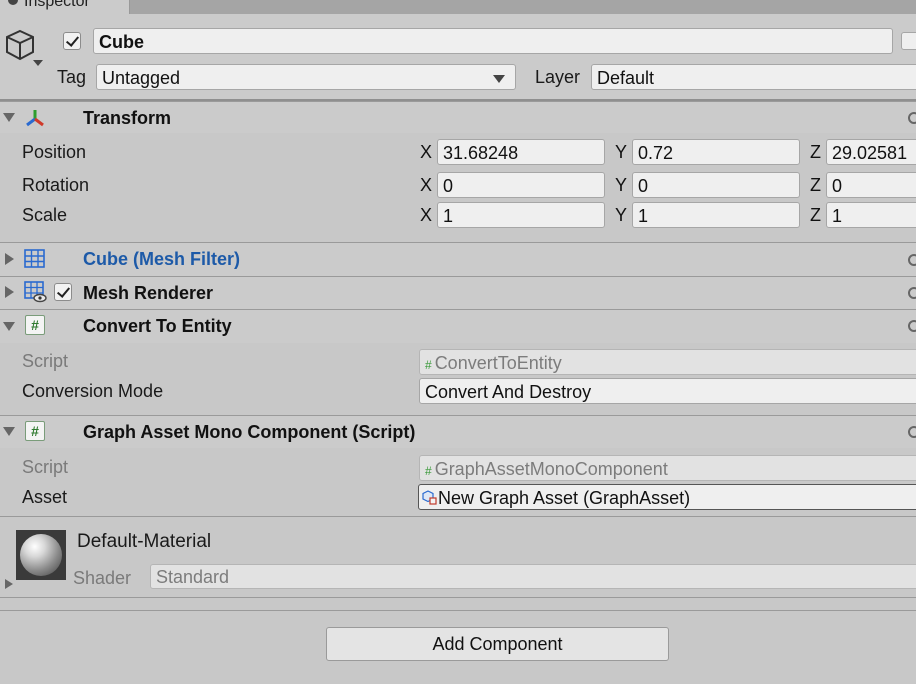 The image size is (916, 684). Describe the element at coordinates (458, 555) in the screenshot. I see `material-section: Default-Material Shader Standard` at that location.